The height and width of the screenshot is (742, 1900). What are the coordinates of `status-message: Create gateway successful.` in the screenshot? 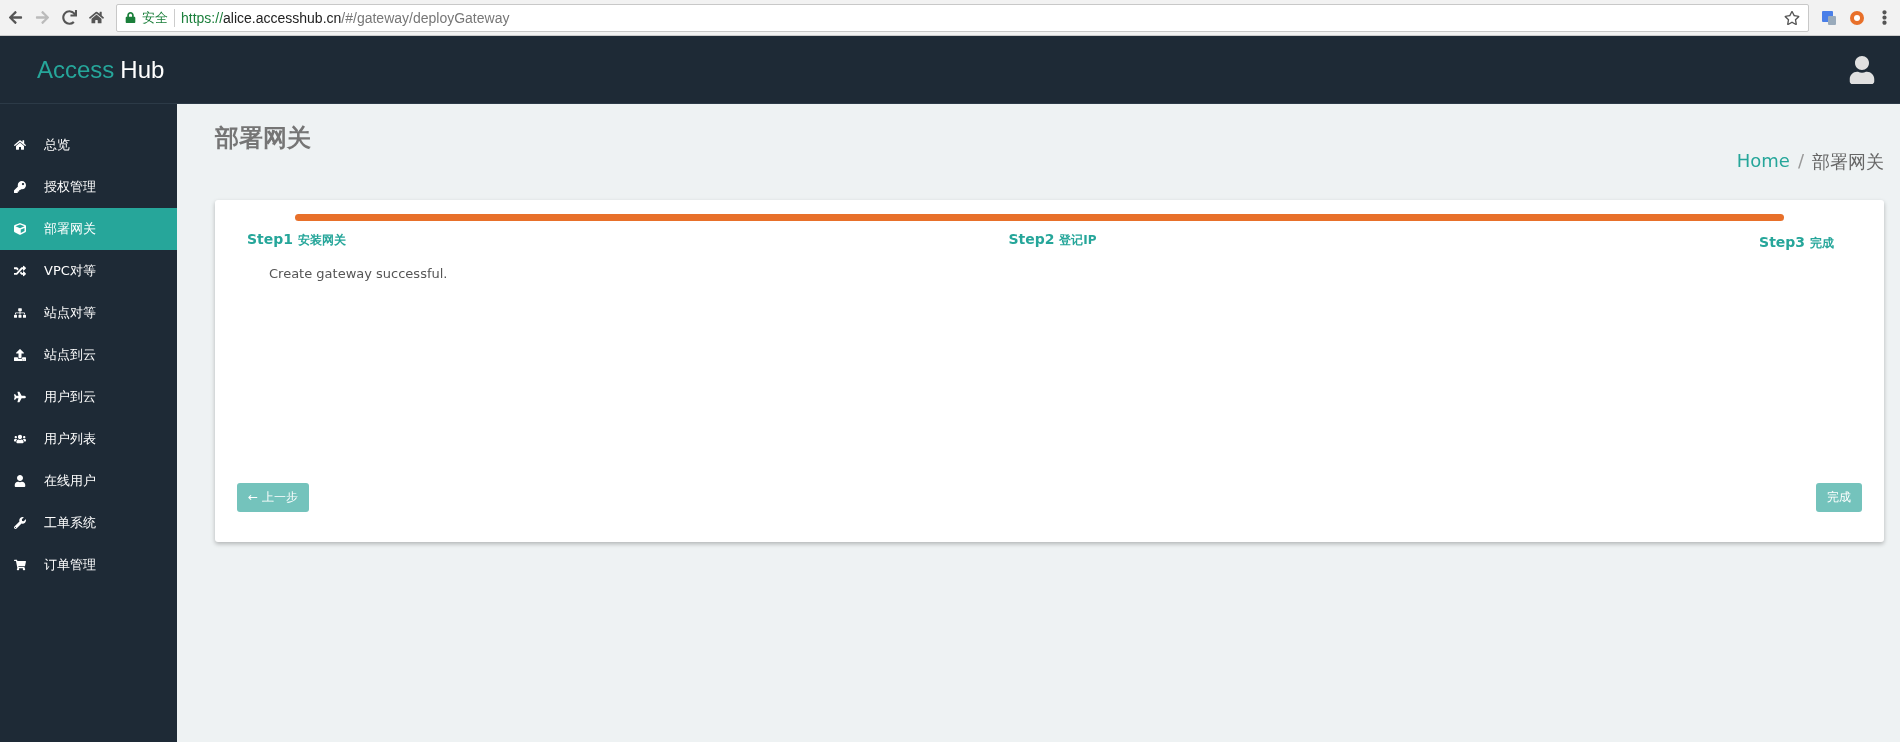 It's located at (359, 273).